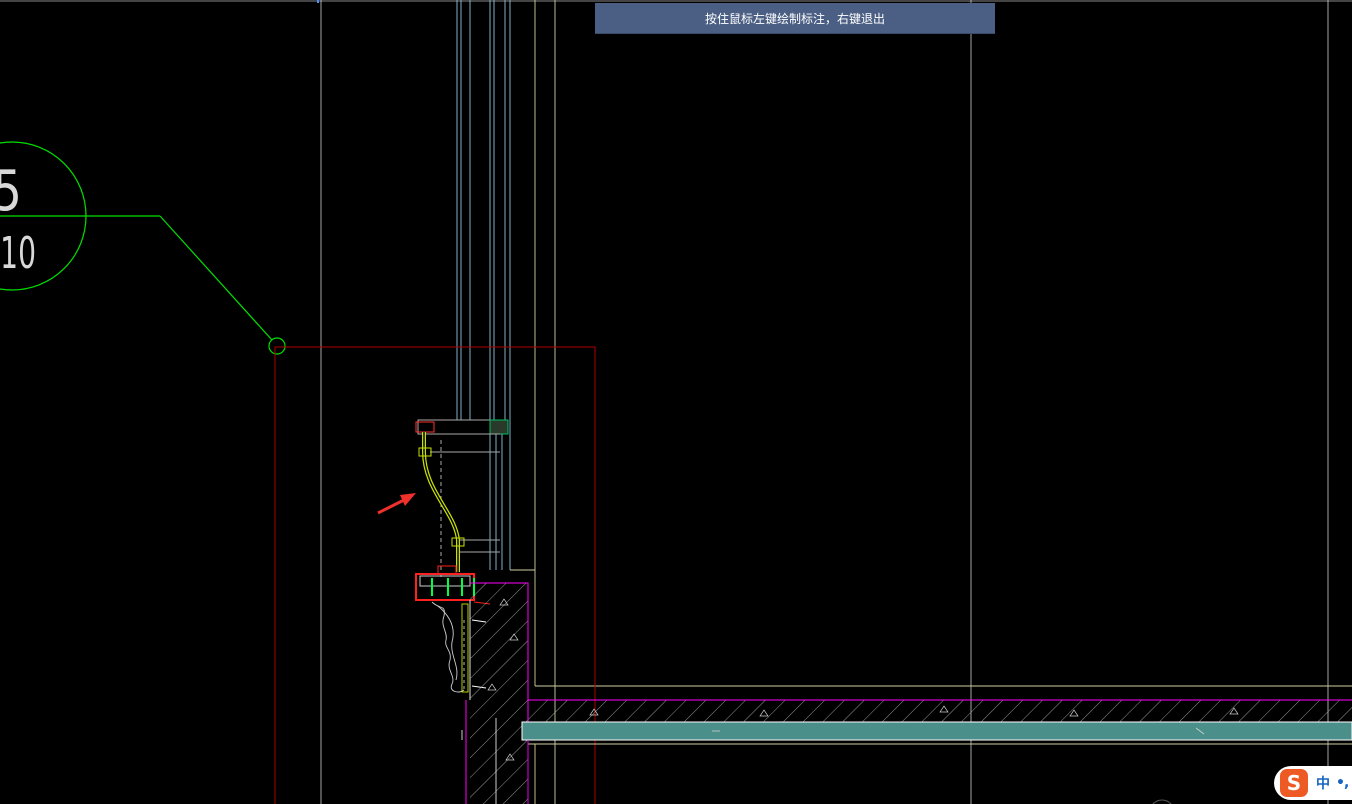  I want to click on callout-bottom-label: -10, so click(18, 253).